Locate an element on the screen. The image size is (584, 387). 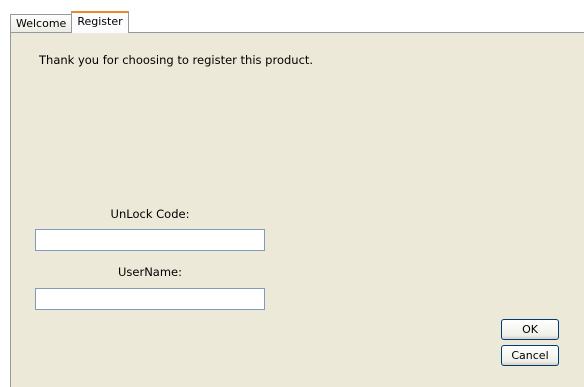
cancel-button: Cancel is located at coordinates (530, 355).